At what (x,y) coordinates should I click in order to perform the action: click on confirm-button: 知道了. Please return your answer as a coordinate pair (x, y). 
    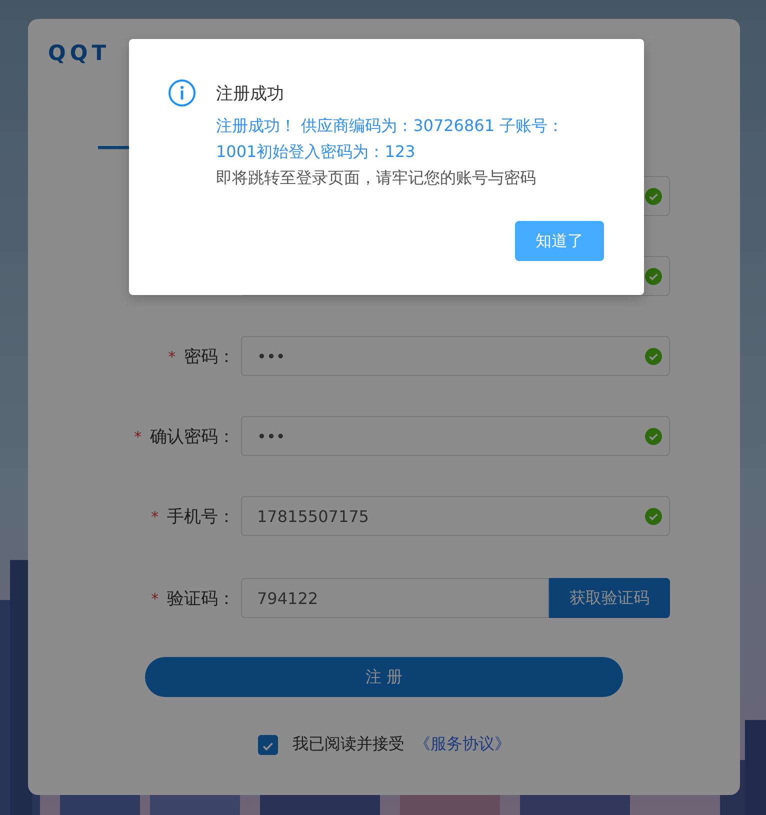
    Looking at the image, I should click on (559, 241).